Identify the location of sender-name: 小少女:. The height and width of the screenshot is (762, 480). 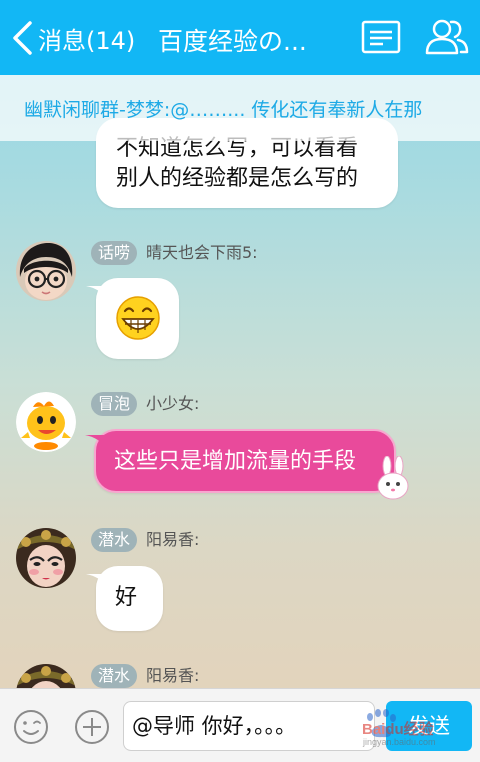
(172, 404).